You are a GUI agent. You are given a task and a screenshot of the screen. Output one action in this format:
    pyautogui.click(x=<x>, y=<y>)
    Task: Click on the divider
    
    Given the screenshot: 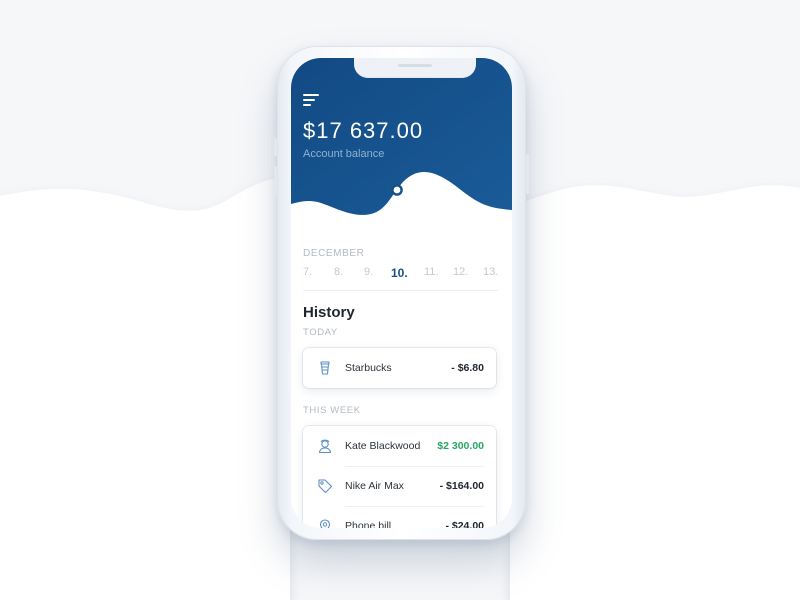 What is the action you would take?
    pyautogui.click(x=400, y=290)
    